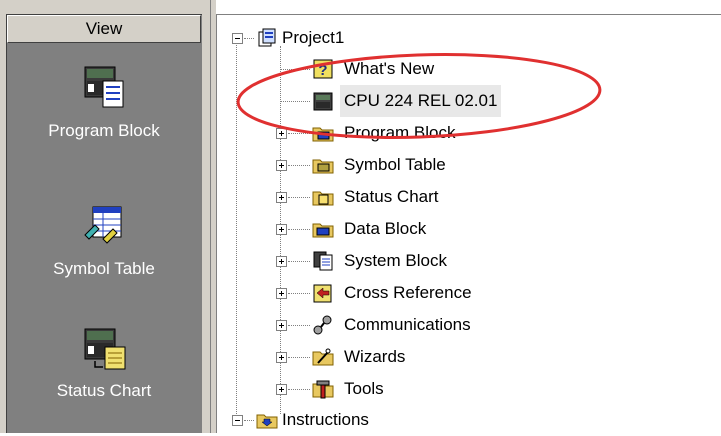 The image size is (721, 436). What do you see at coordinates (104, 87) in the screenshot?
I see `program-block-icon` at bounding box center [104, 87].